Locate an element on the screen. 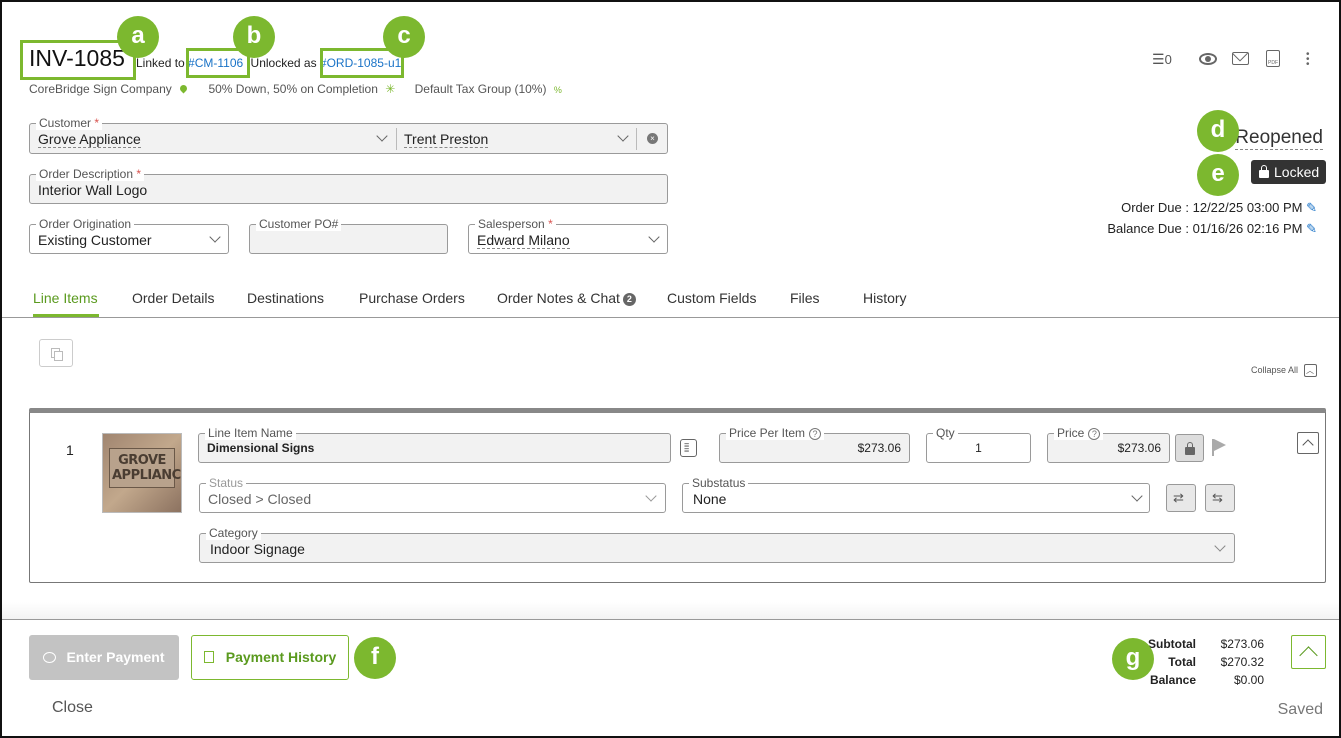  status-field: Status Closed > Closed is located at coordinates (432, 494).